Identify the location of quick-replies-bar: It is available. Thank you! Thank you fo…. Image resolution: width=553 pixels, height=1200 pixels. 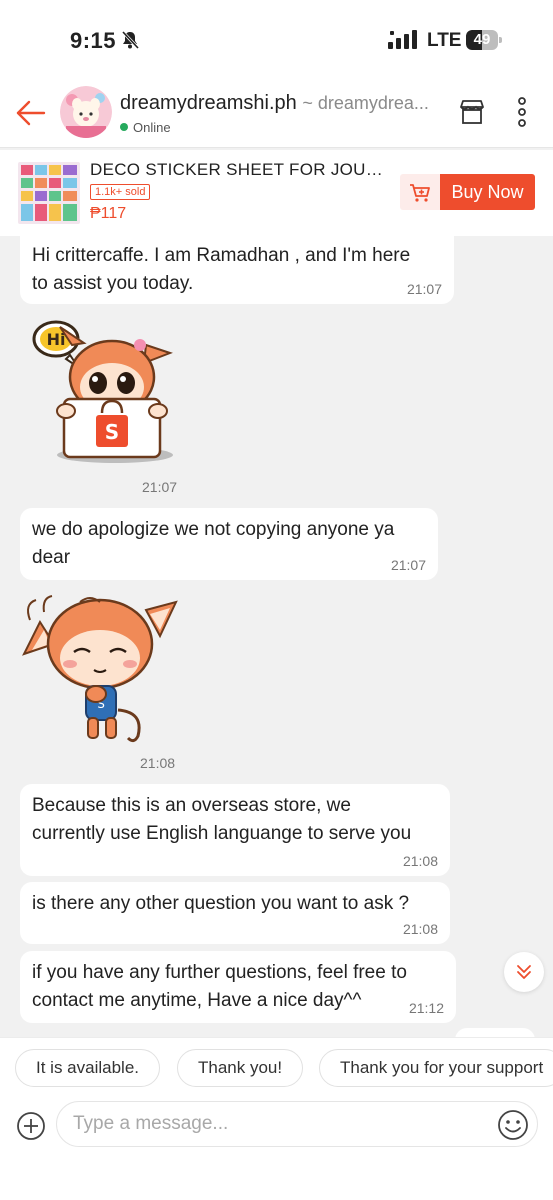
(276, 1067).